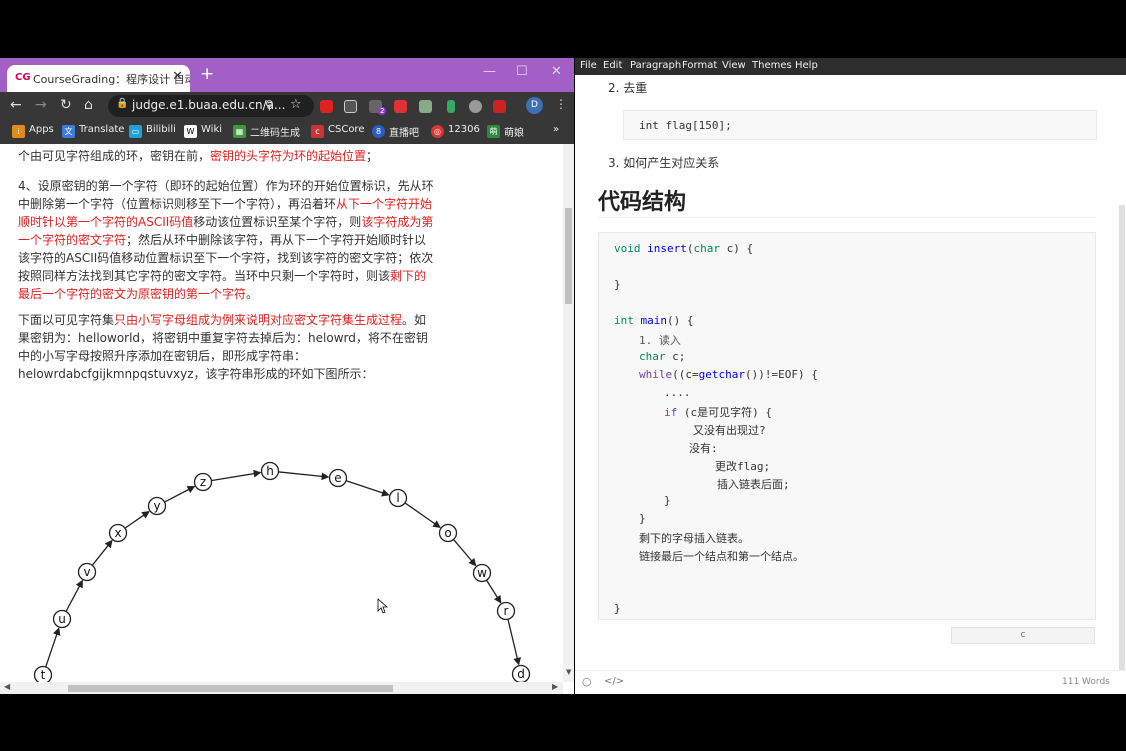 The width and height of the screenshot is (1126, 751). I want to click on page-horizontal-scroll-thumb, so click(230, 688).